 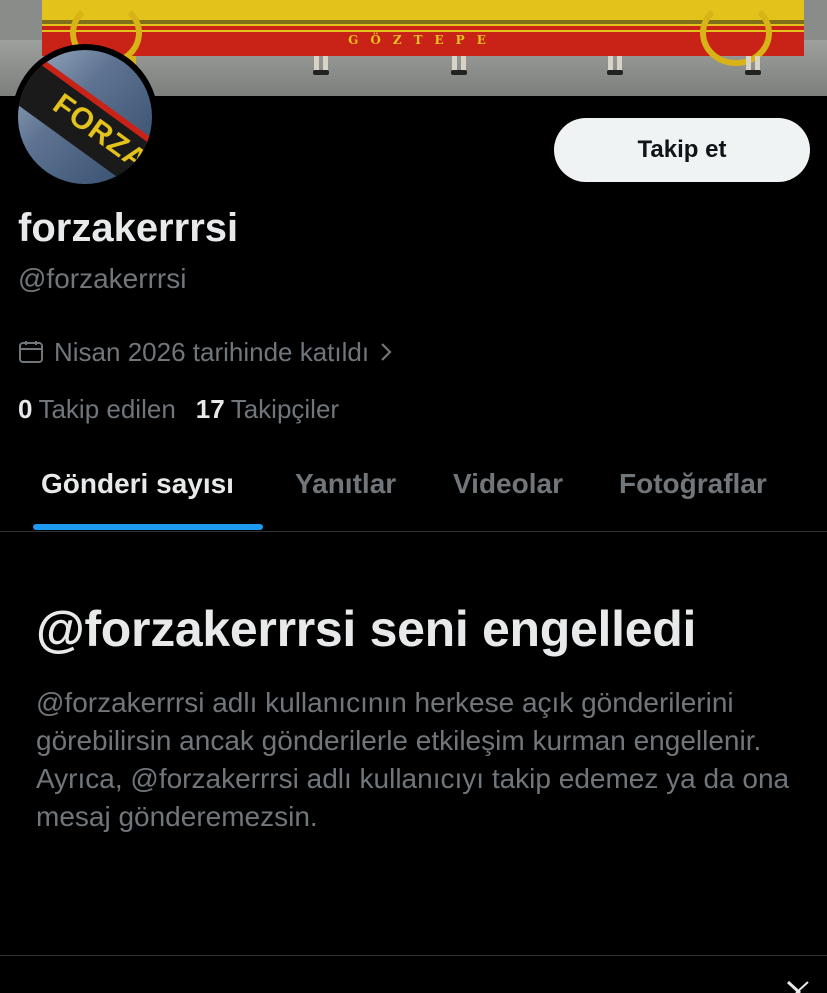 What do you see at coordinates (285, 409) in the screenshot?
I see `followers-label: Takipçiler` at bounding box center [285, 409].